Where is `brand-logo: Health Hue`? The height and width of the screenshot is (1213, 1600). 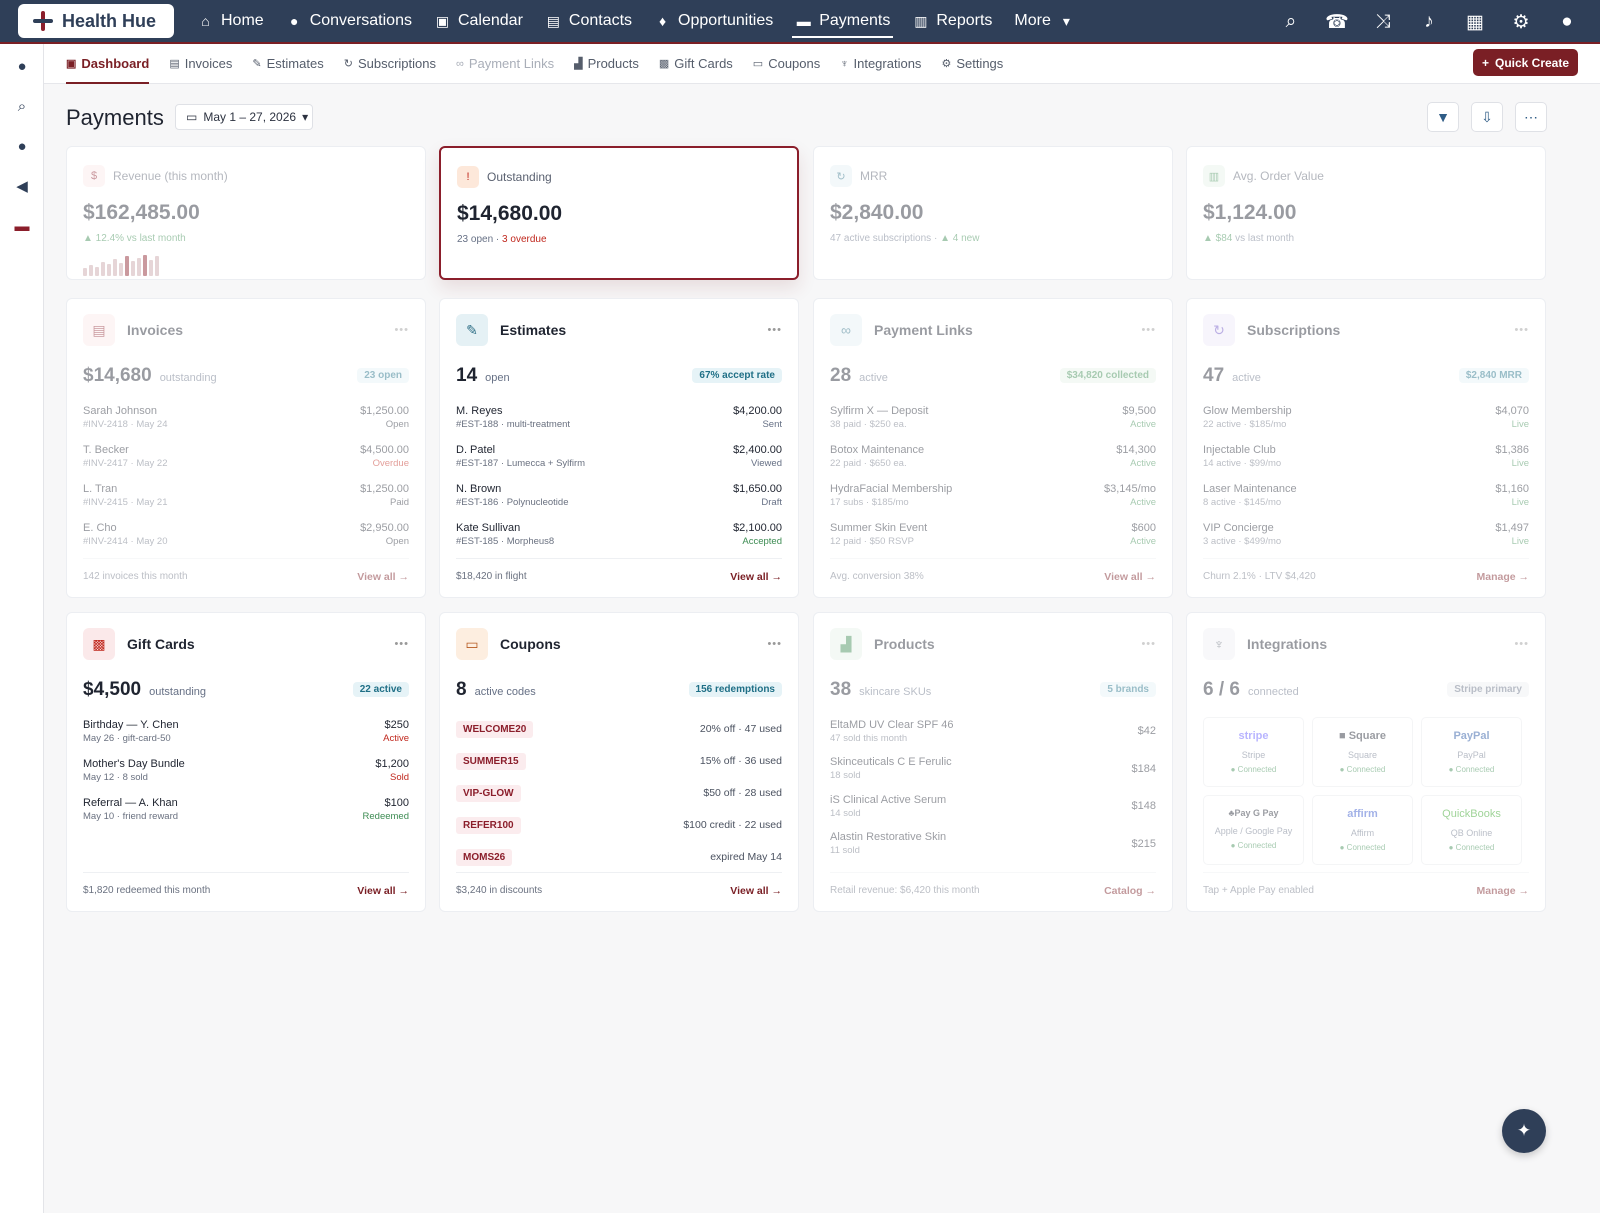 brand-logo: Health Hue is located at coordinates (96, 21).